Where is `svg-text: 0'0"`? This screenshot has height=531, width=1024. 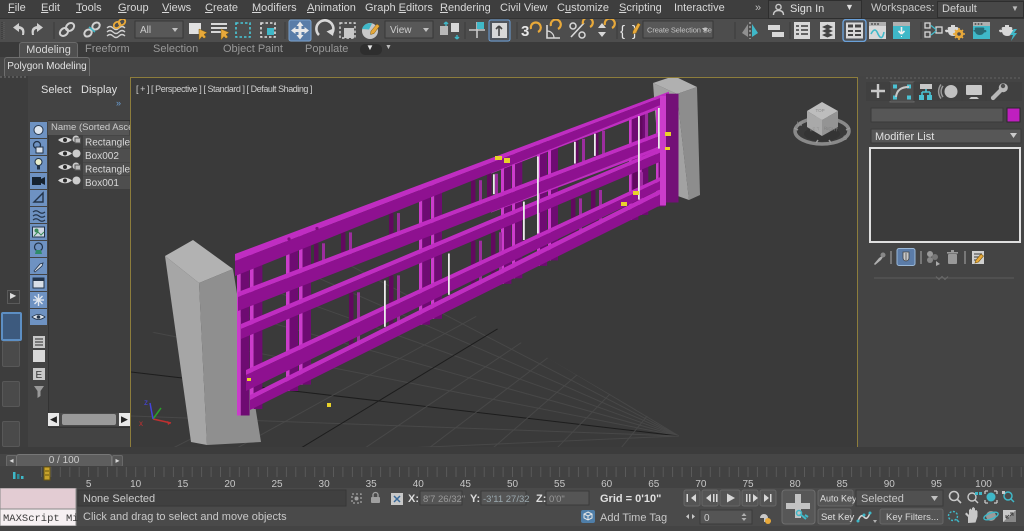
svg-text: 0'0" is located at coordinates (557, 499).